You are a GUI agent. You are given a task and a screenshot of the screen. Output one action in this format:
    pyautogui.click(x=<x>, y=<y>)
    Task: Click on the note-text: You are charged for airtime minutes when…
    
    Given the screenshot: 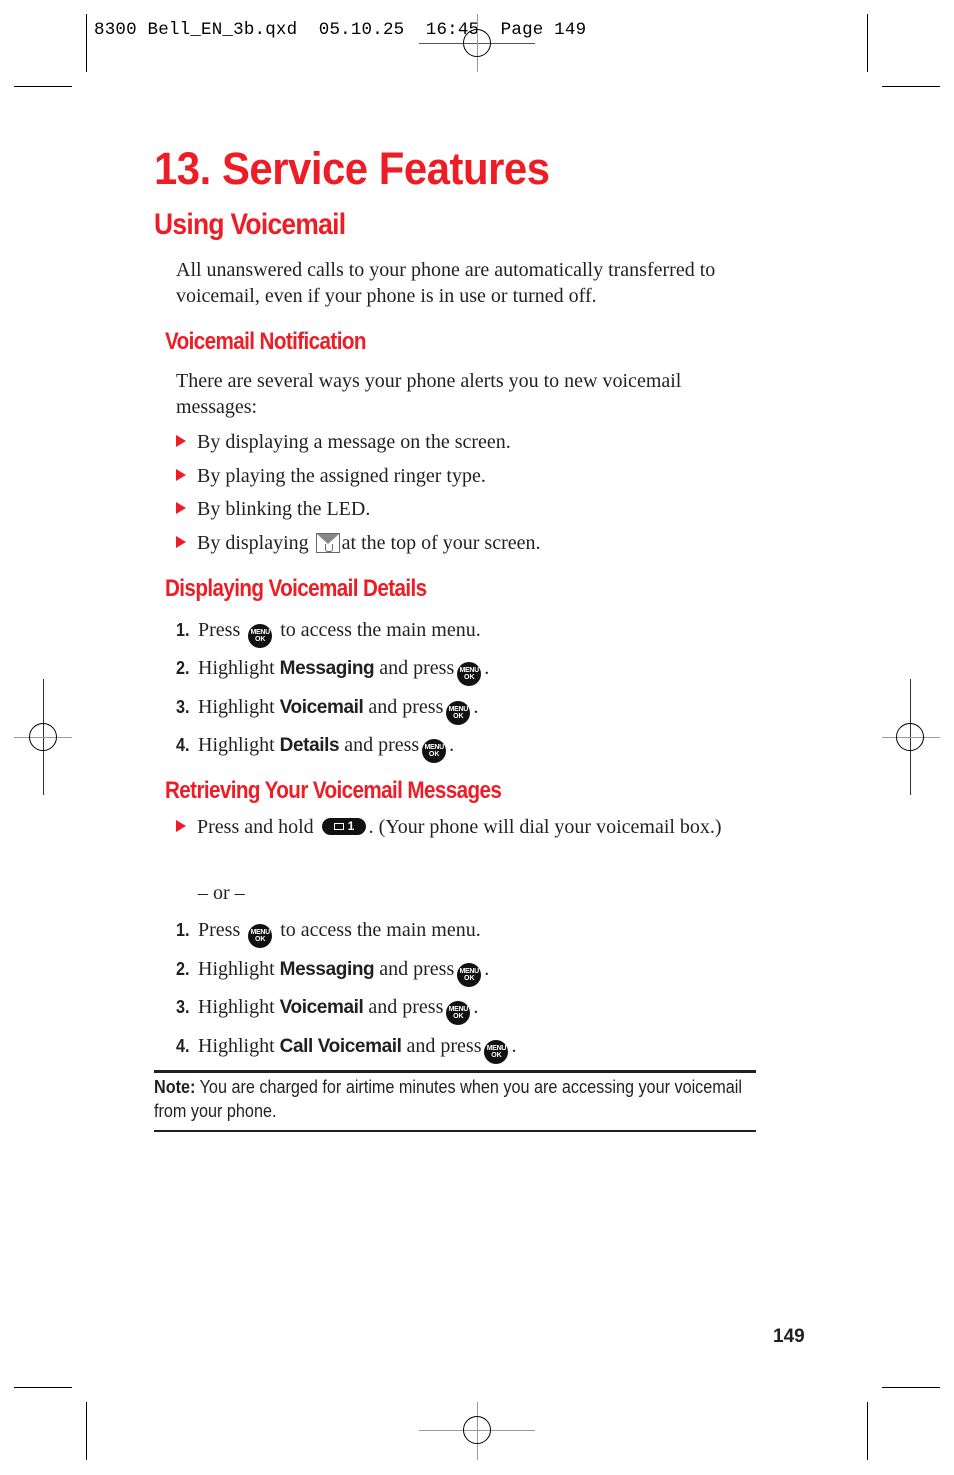 What is the action you would take?
    pyautogui.click(x=448, y=1099)
    